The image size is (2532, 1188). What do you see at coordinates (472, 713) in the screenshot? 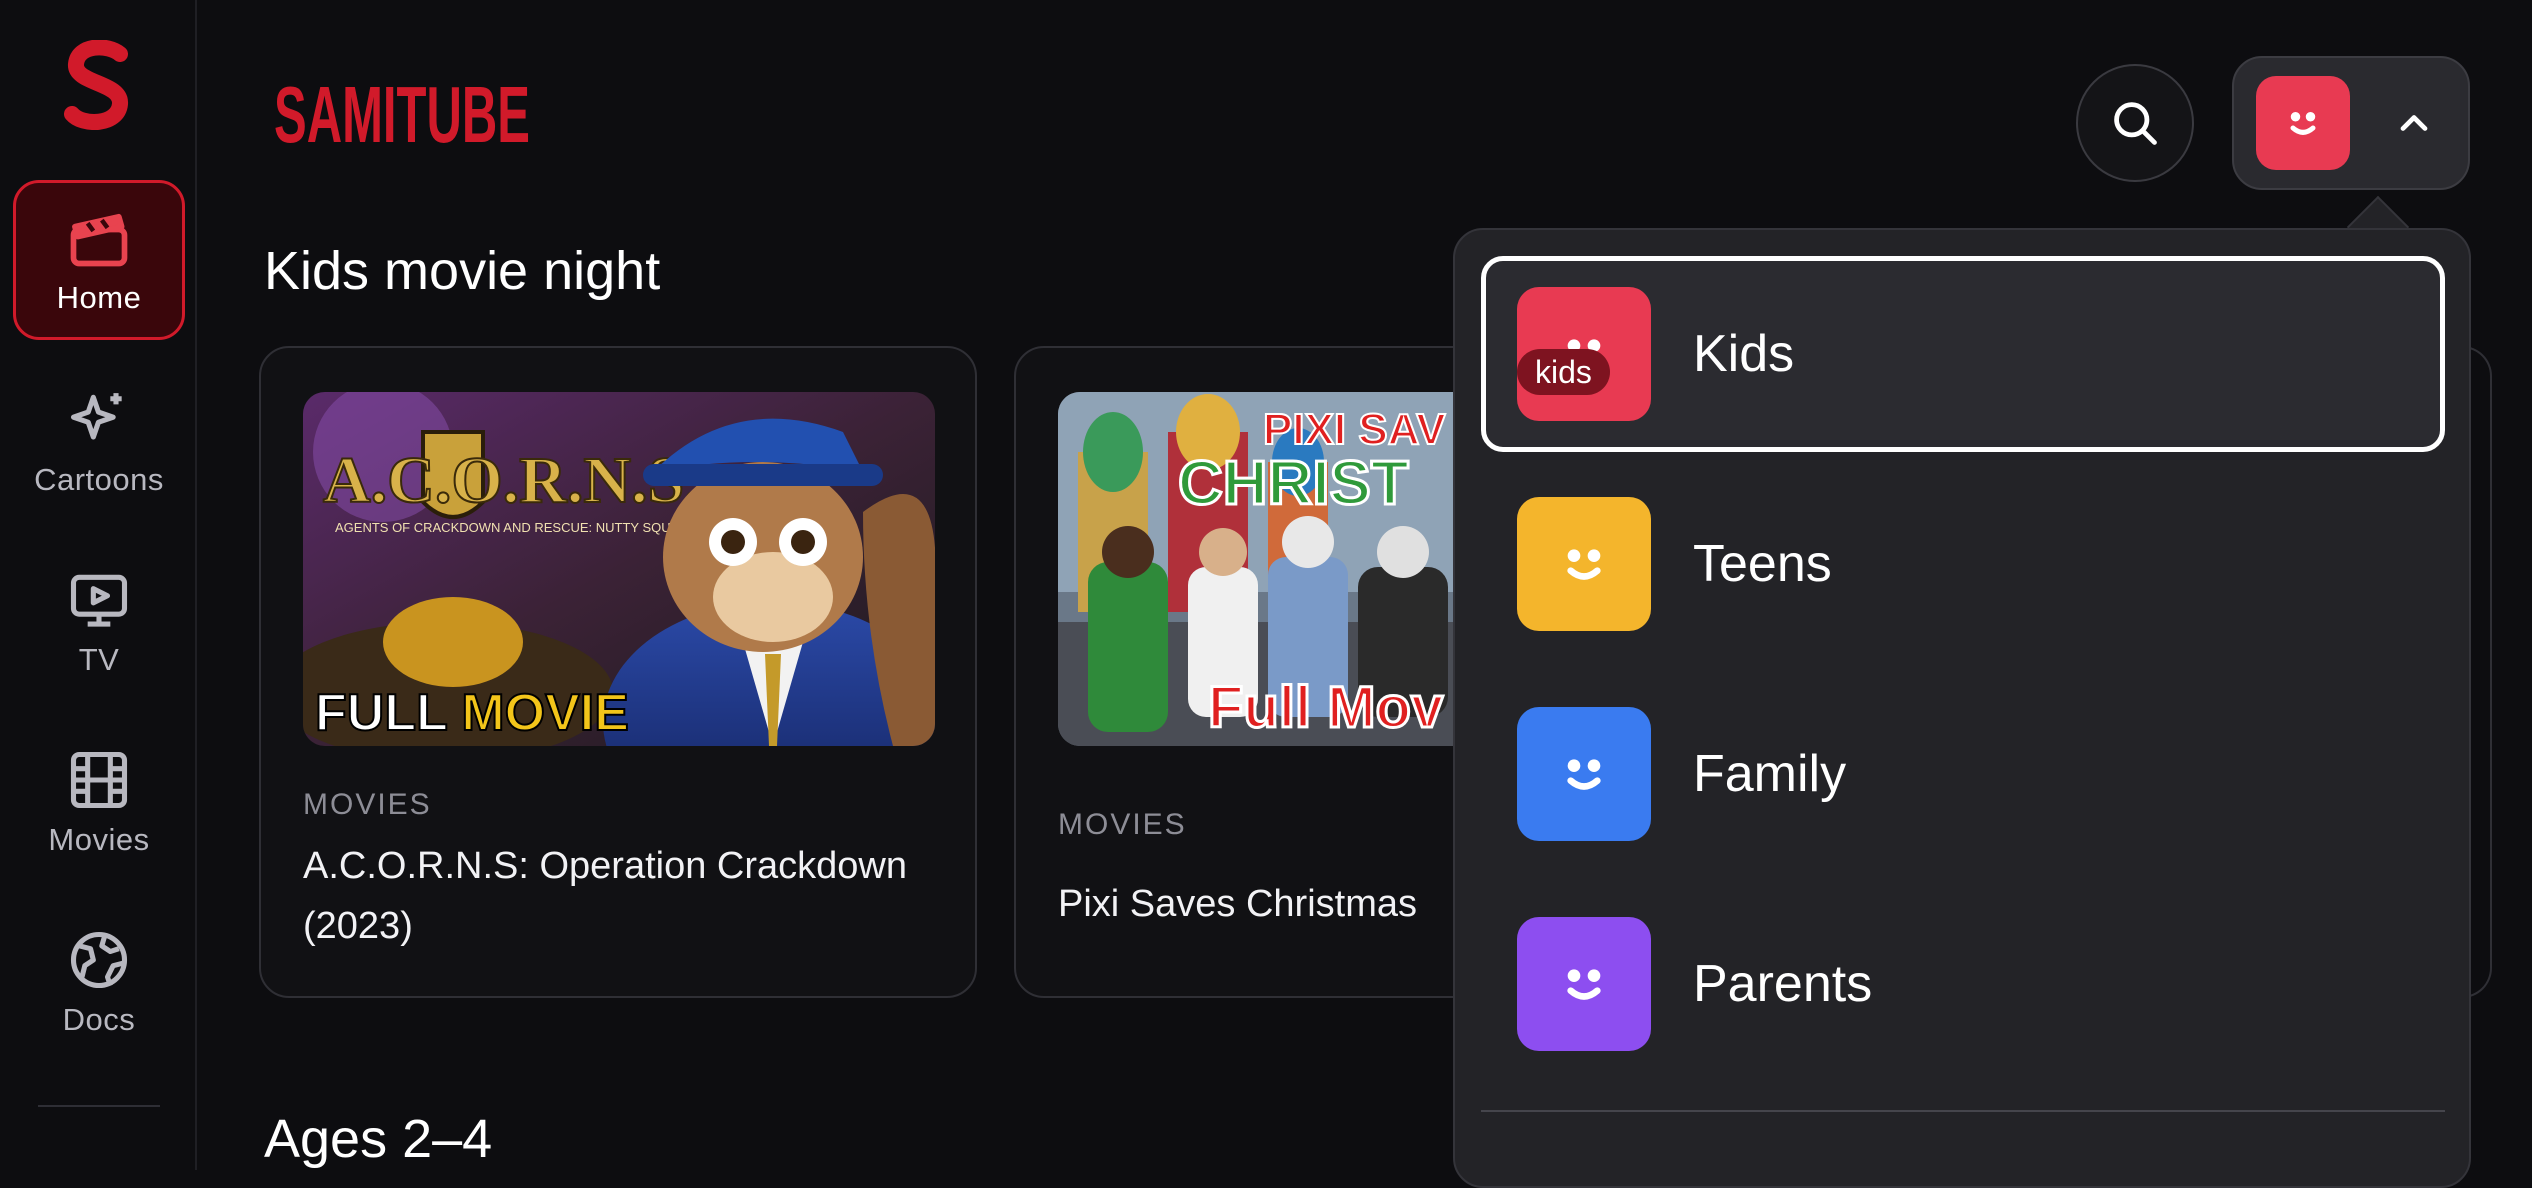
I see `svg-text: FULL MOVIE` at bounding box center [472, 713].